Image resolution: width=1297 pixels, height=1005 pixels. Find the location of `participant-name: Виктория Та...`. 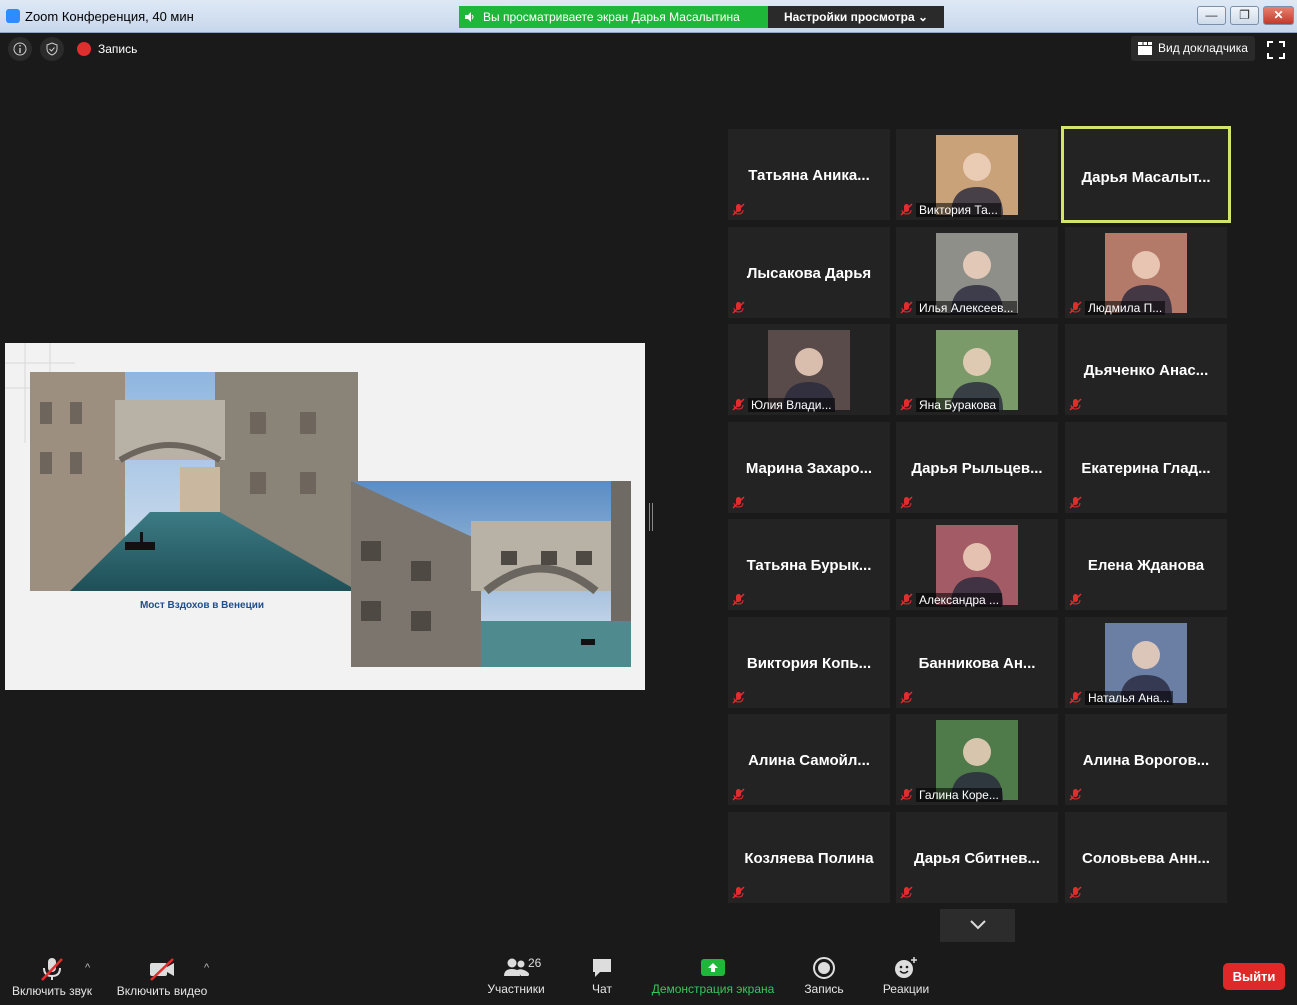

participant-name: Виктория Та... is located at coordinates (958, 210).